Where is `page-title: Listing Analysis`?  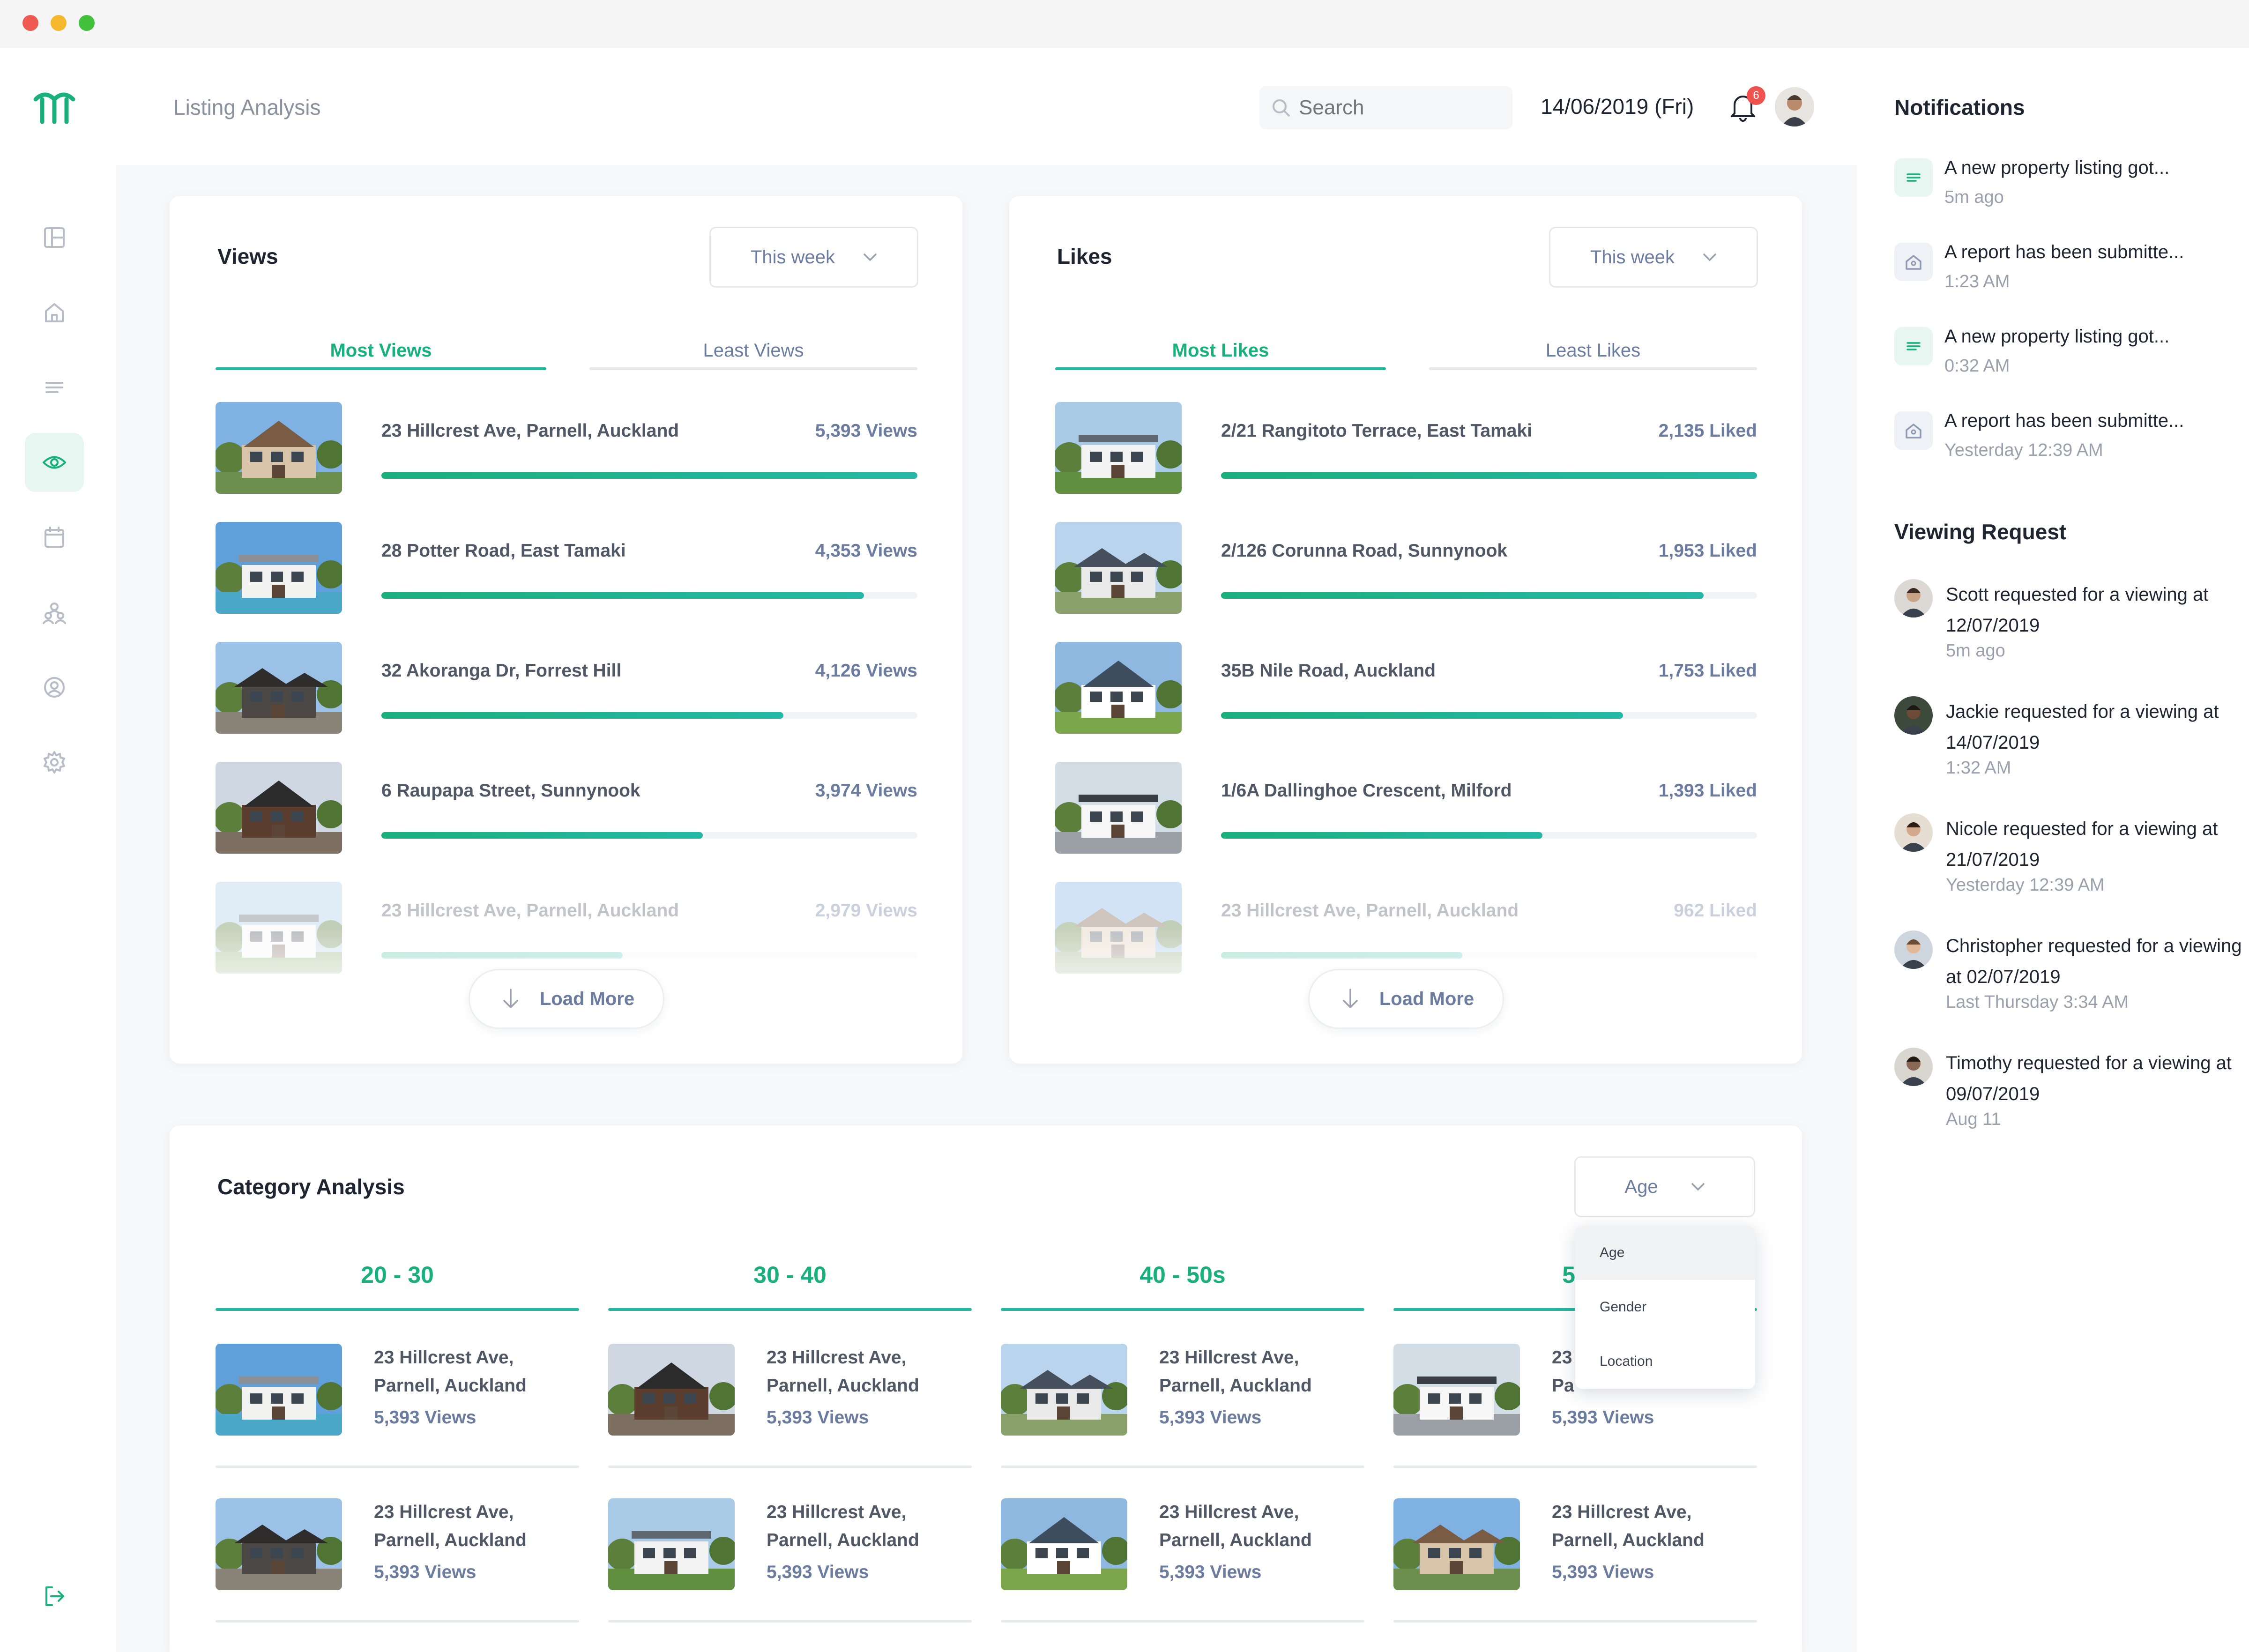
page-title: Listing Analysis is located at coordinates (247, 107).